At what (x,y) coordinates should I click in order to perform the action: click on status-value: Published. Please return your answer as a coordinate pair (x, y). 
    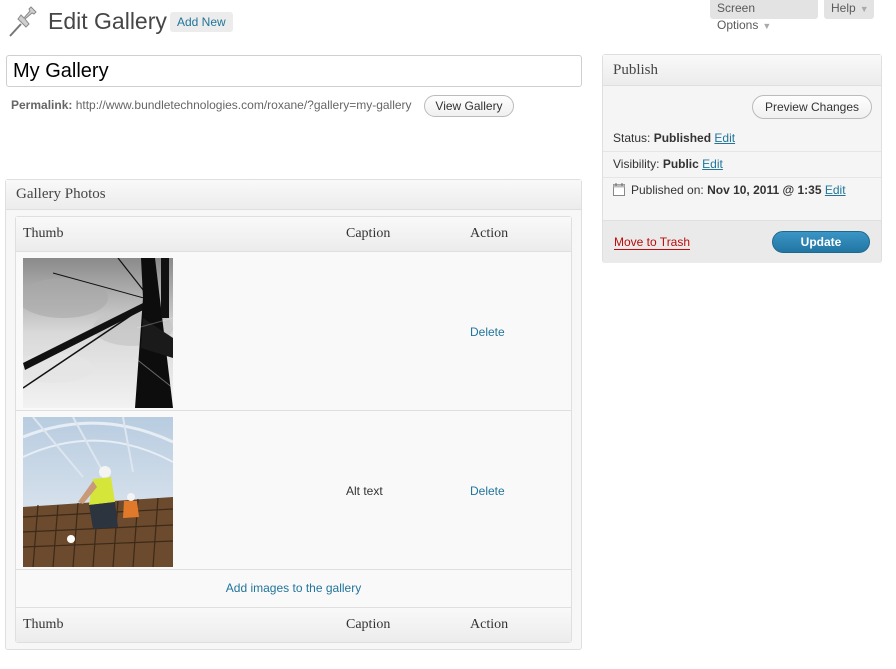
    Looking at the image, I should click on (682, 138).